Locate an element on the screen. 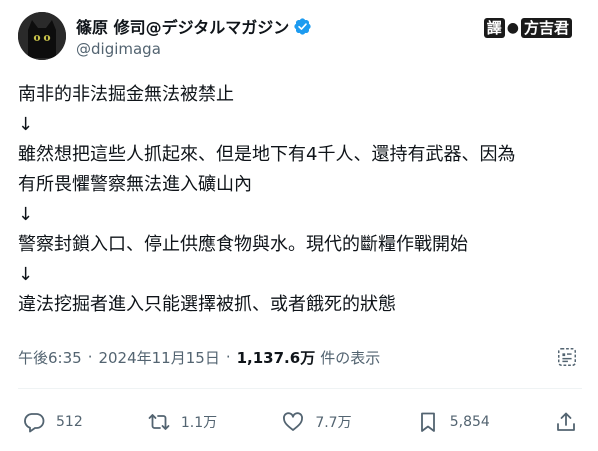  reply-icon is located at coordinates (34, 423).